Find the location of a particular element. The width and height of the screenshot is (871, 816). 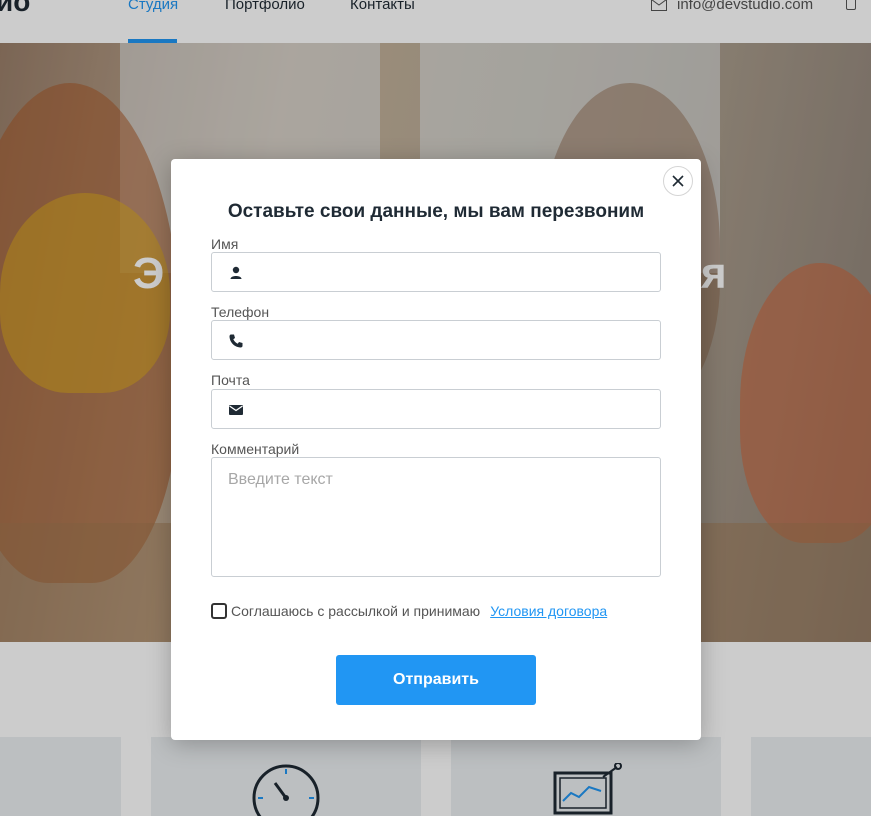

modal-title: Оставьте свои данные, мы вам перезвоним is located at coordinates (436, 211).